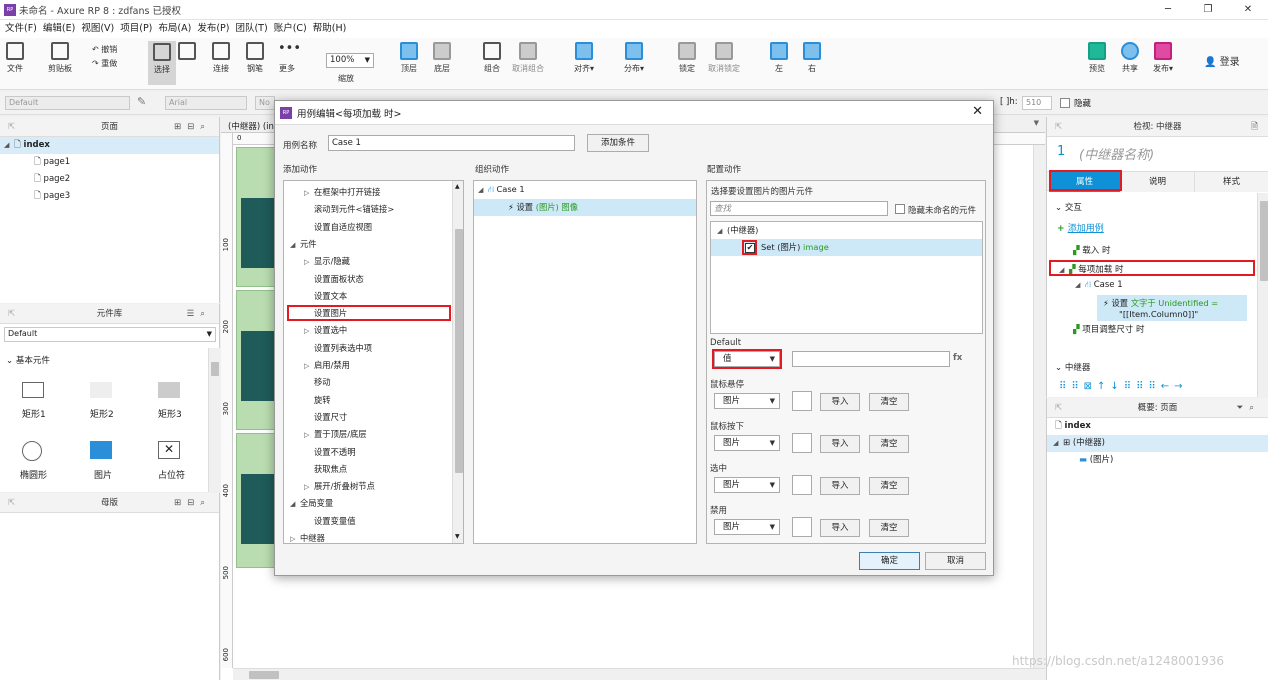 The width and height of the screenshot is (1268, 680). I want to click on lock-button: 锁定, so click(687, 58).